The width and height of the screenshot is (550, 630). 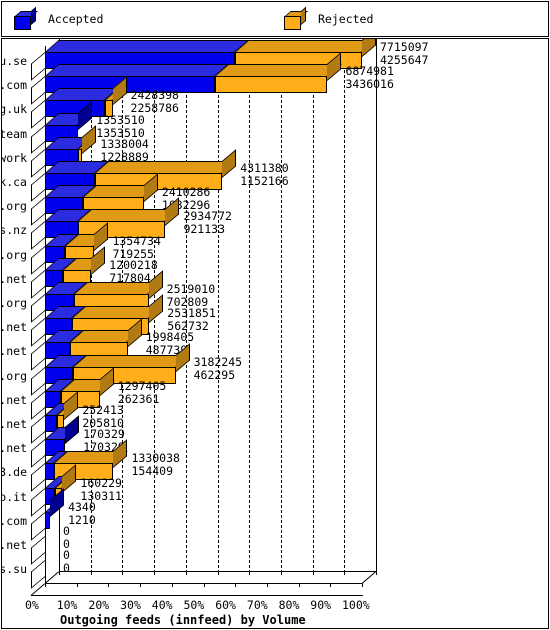 I want to click on category-label: news.hispagatos.org, so click(x=14, y=206).